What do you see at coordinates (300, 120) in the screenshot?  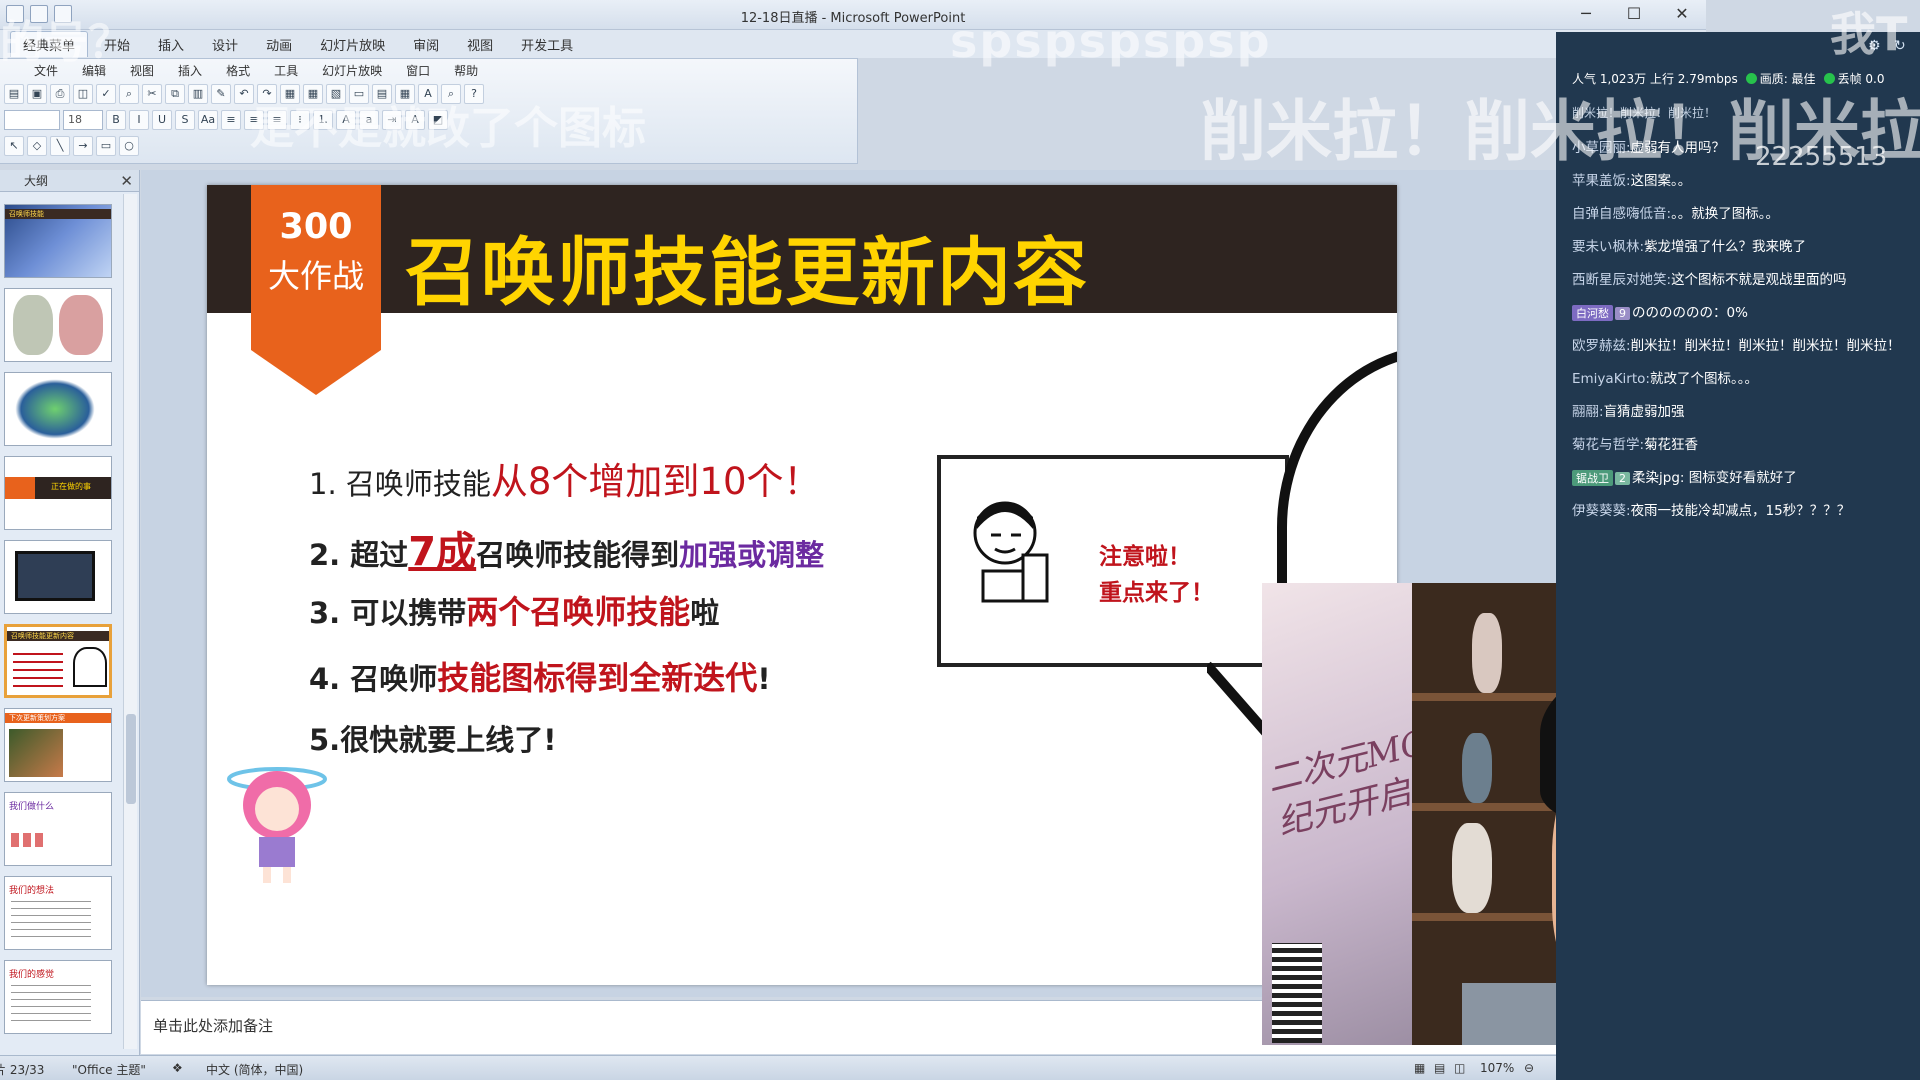 I see `bullets-icon: ⁝` at bounding box center [300, 120].